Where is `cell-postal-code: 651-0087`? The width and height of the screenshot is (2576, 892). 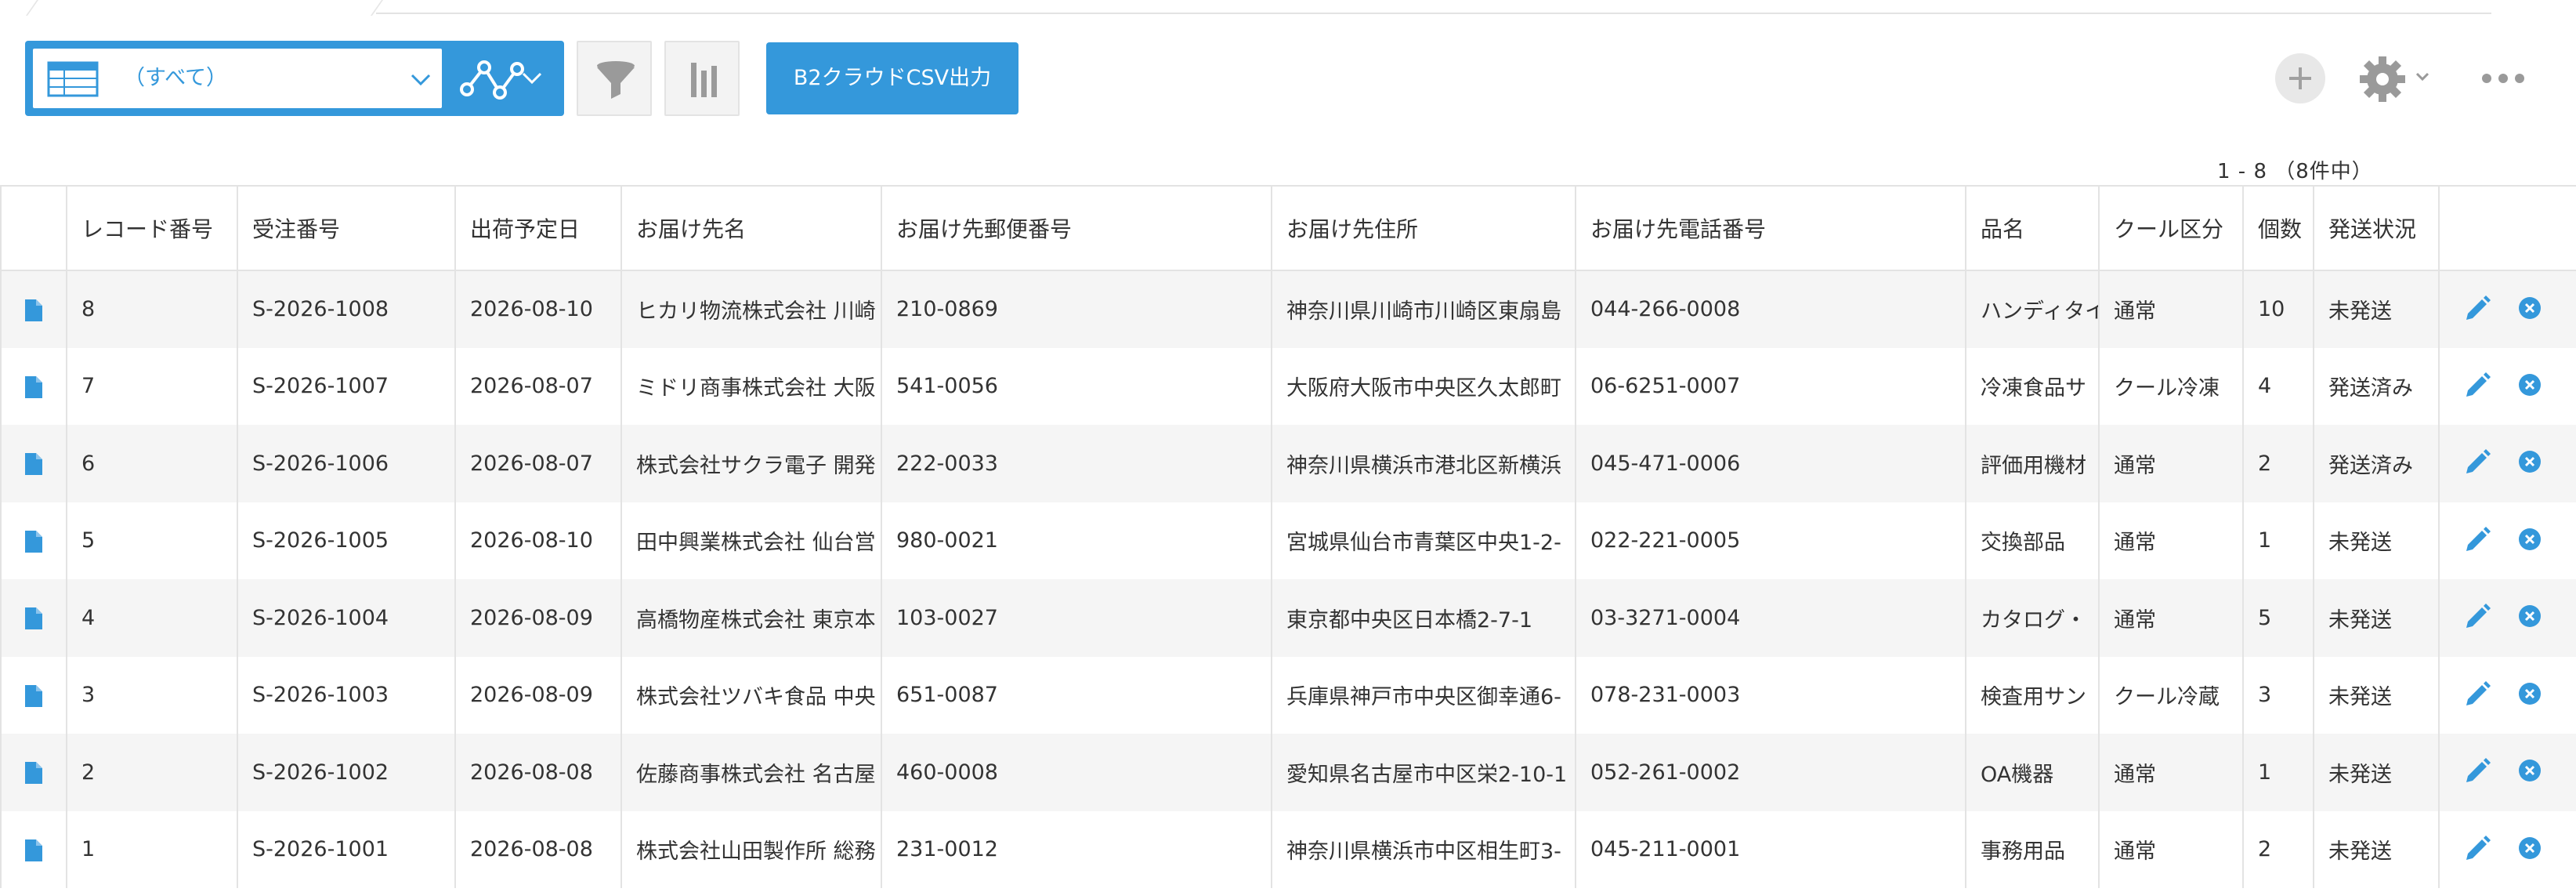 cell-postal-code: 651-0087 is located at coordinates (1077, 695).